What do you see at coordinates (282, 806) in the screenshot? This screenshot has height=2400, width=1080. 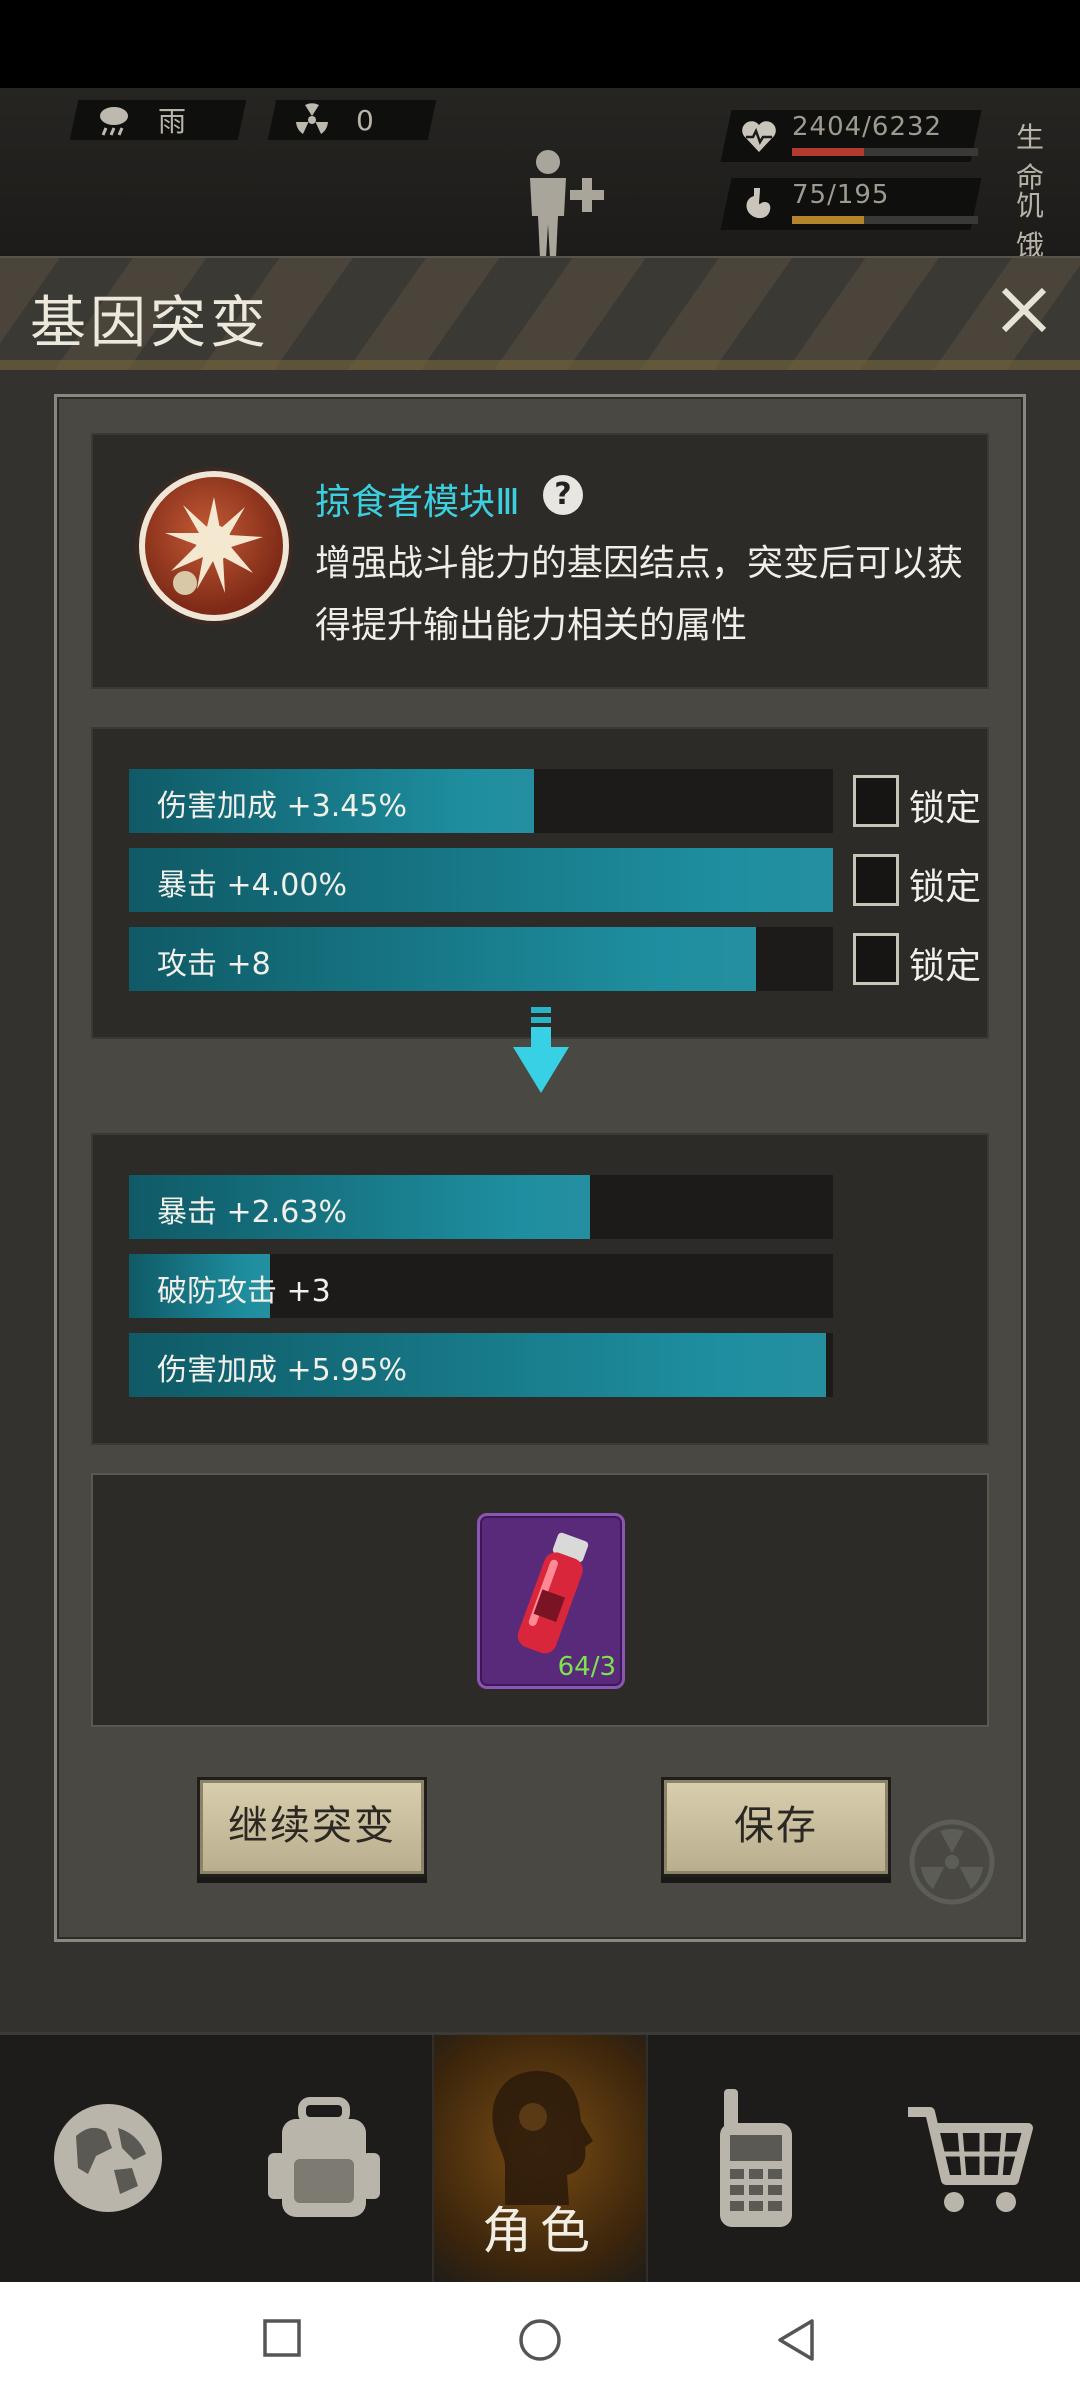 I see `attr-text: 伤害加成 +3.45%` at bounding box center [282, 806].